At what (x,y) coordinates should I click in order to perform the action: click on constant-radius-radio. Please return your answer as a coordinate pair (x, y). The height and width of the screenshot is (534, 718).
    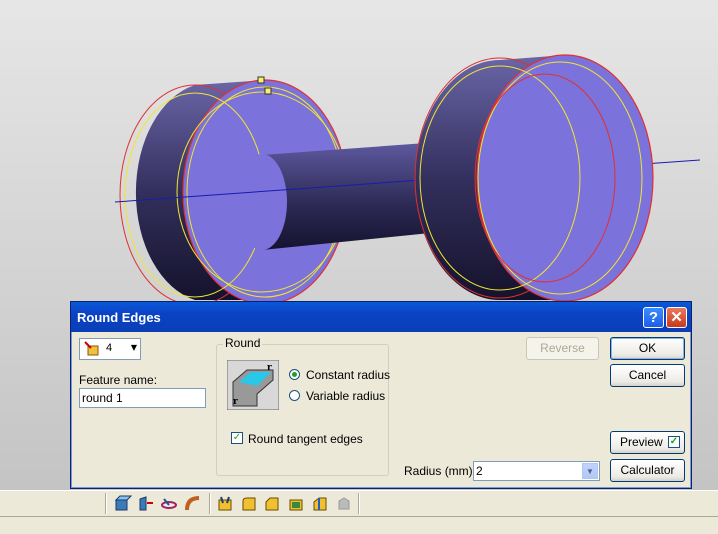
    Looking at the image, I should click on (294, 374).